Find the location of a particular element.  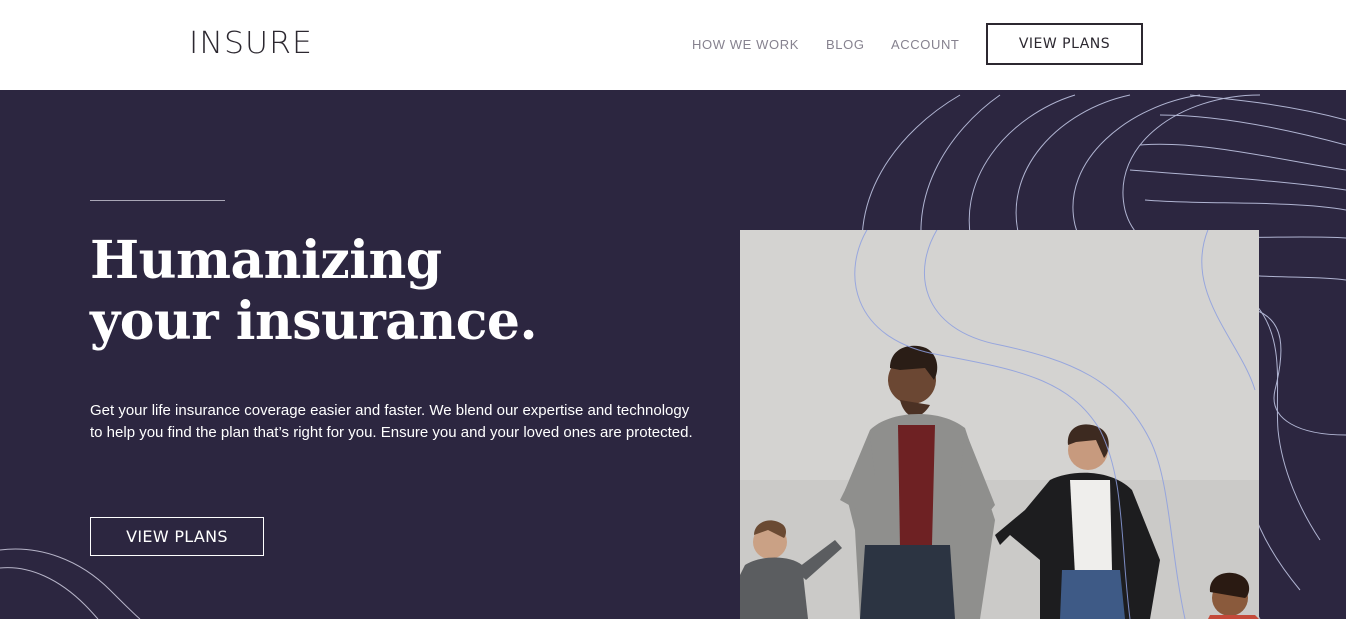

nav-link-account: ACCOUNT is located at coordinates (925, 44).